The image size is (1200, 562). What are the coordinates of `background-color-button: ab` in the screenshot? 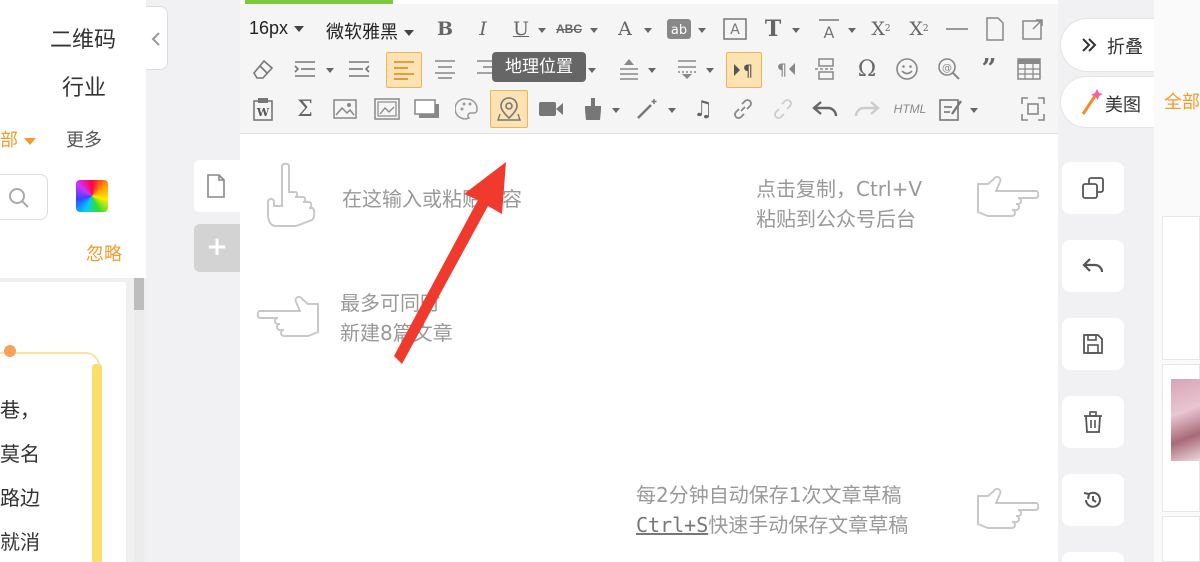 It's located at (679, 29).